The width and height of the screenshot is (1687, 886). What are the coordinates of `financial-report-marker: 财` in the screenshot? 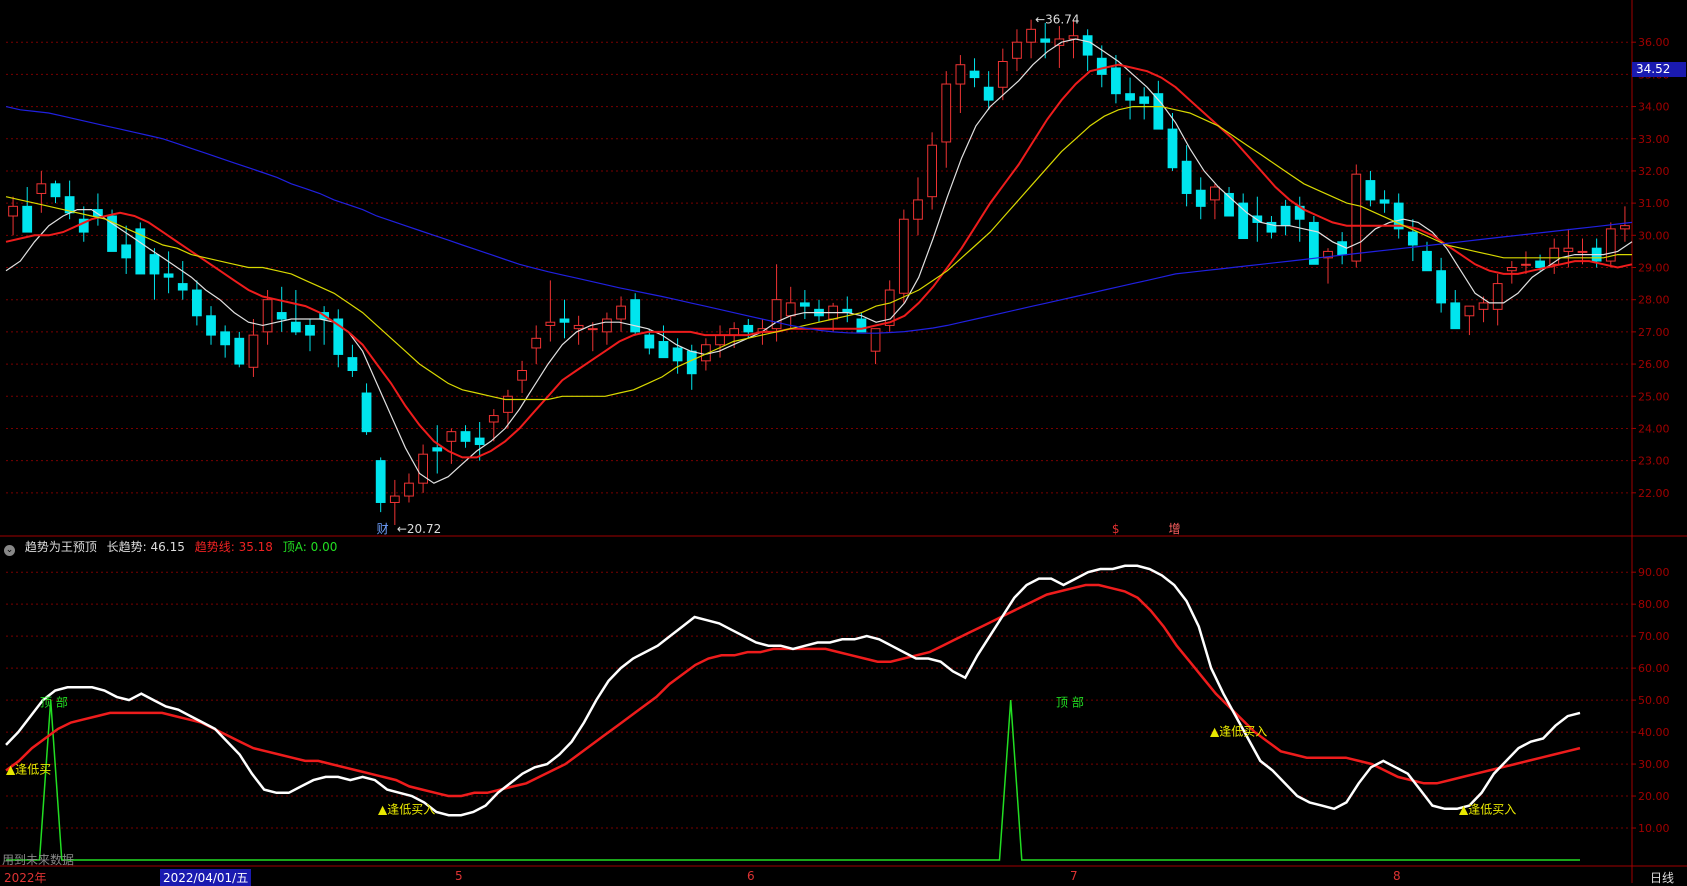 It's located at (383, 529).